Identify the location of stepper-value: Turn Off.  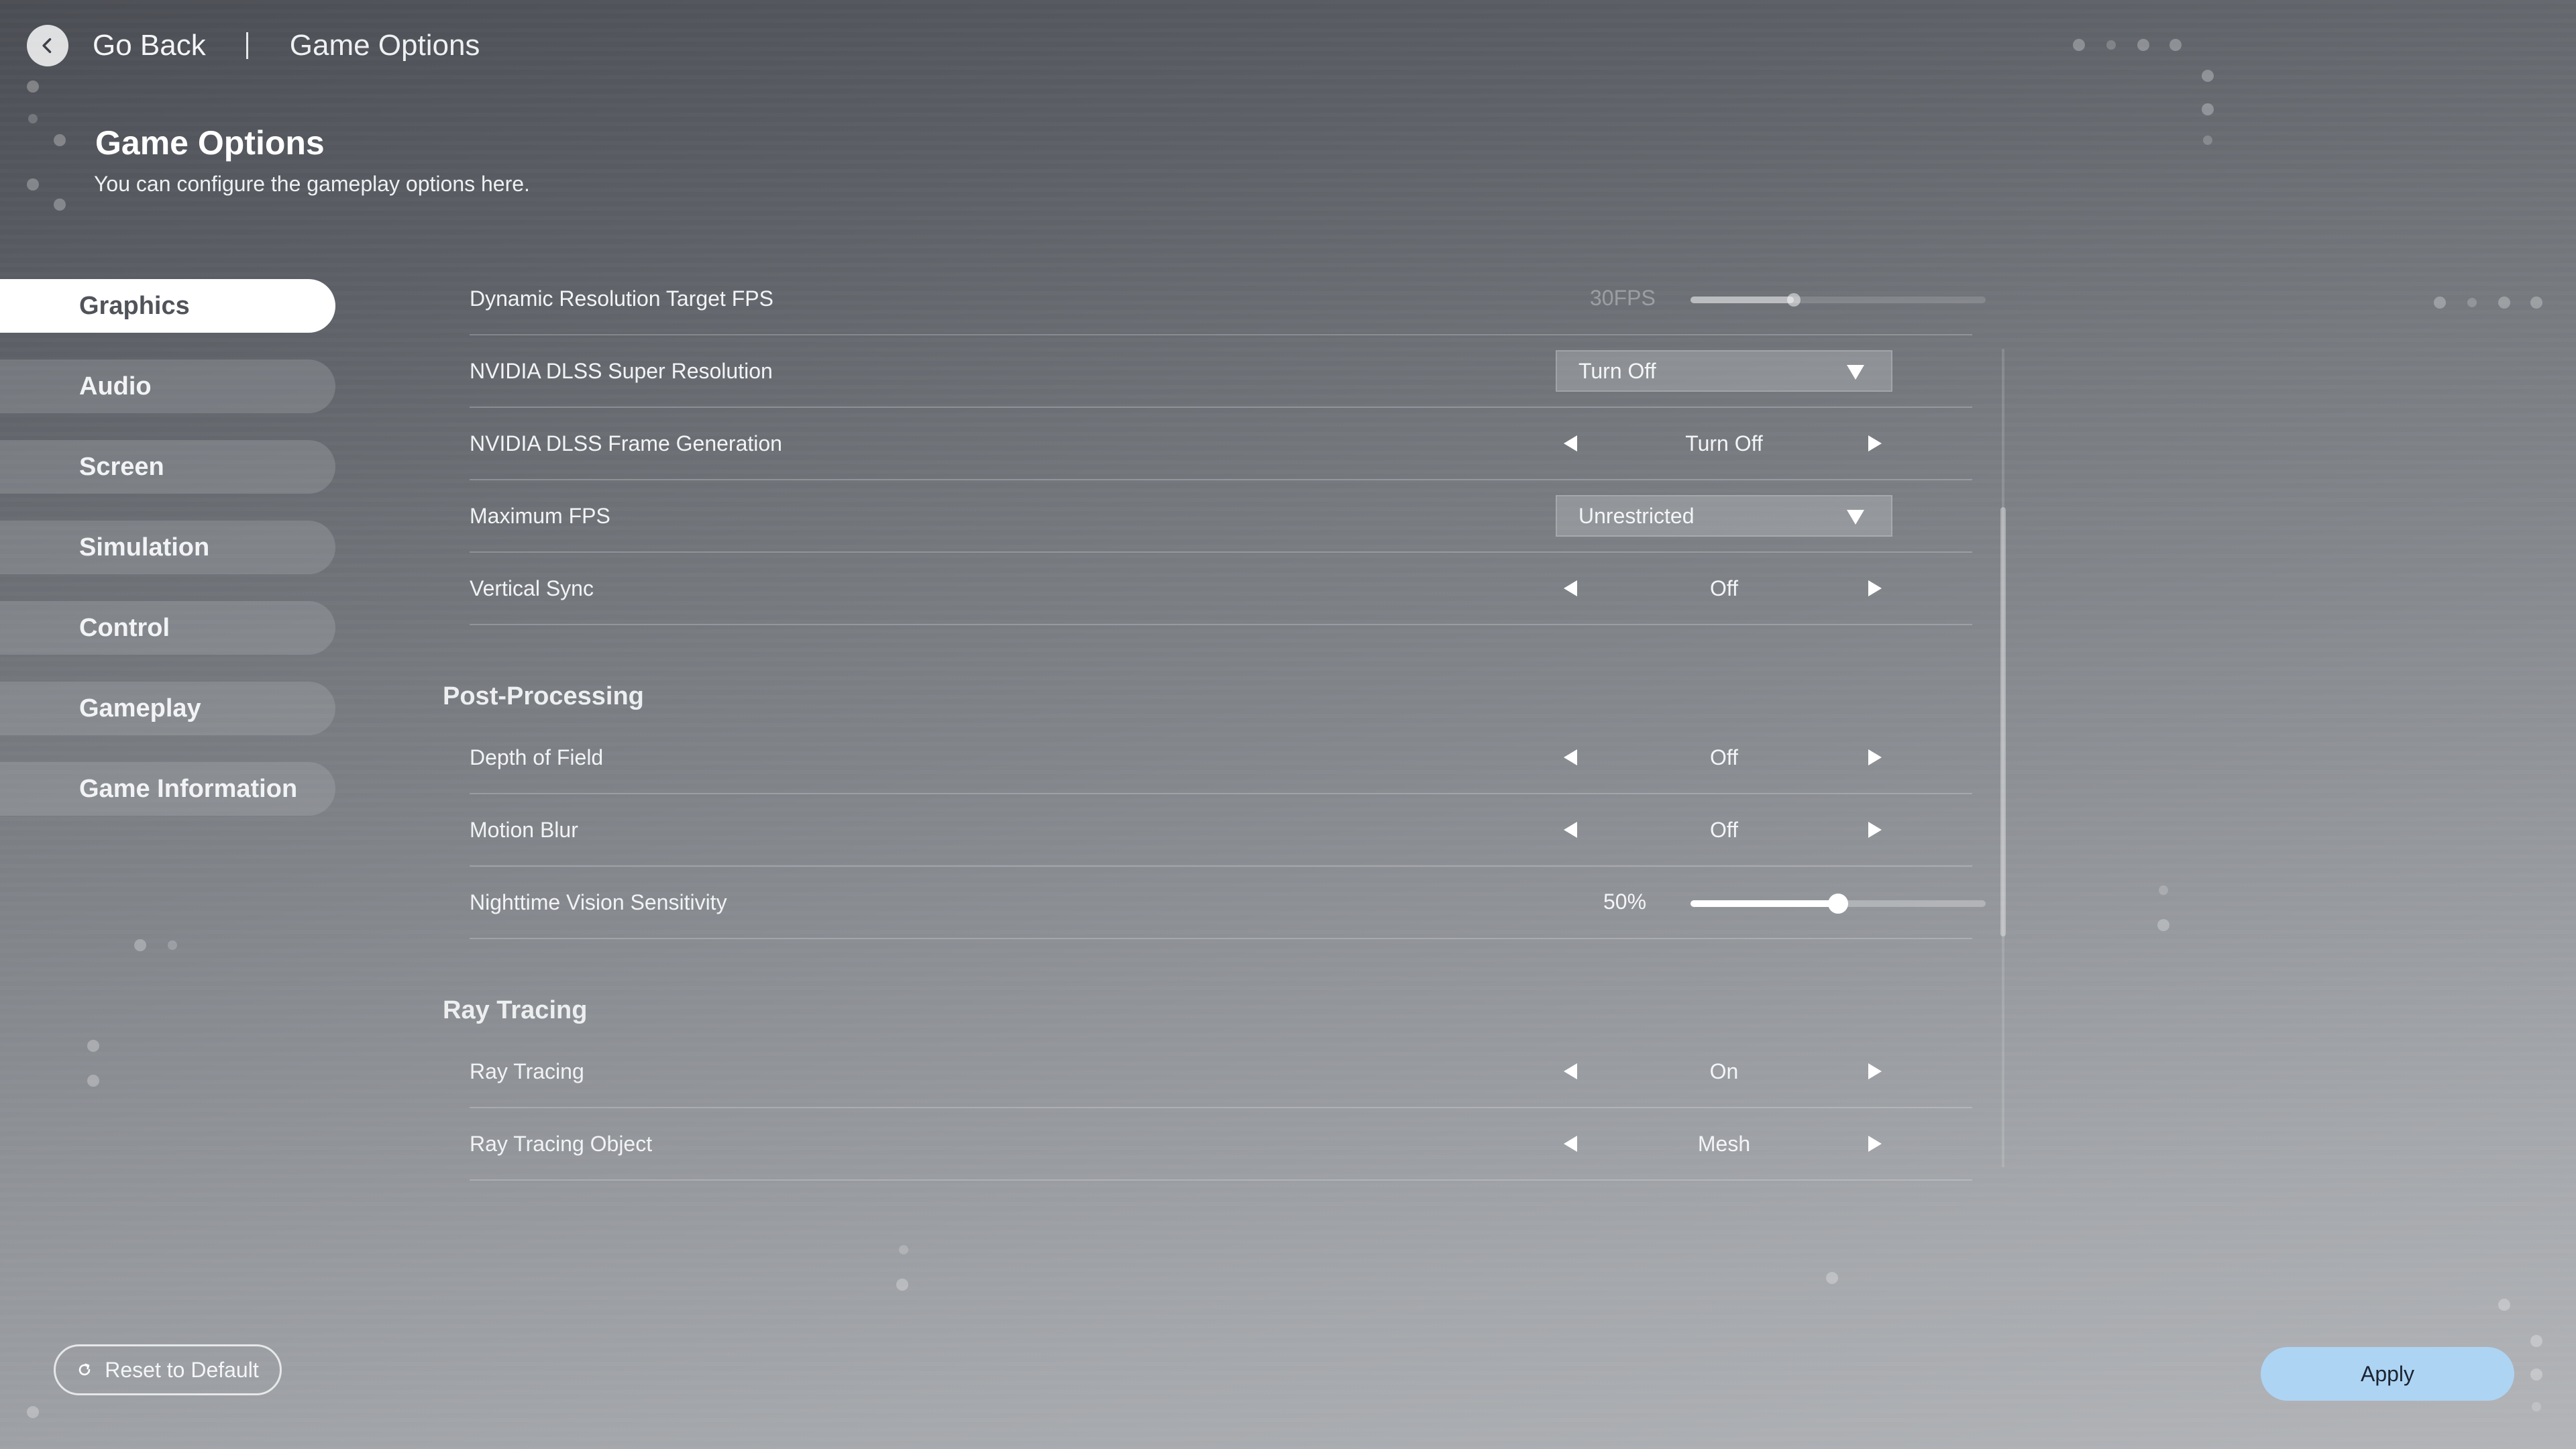
(1724, 443).